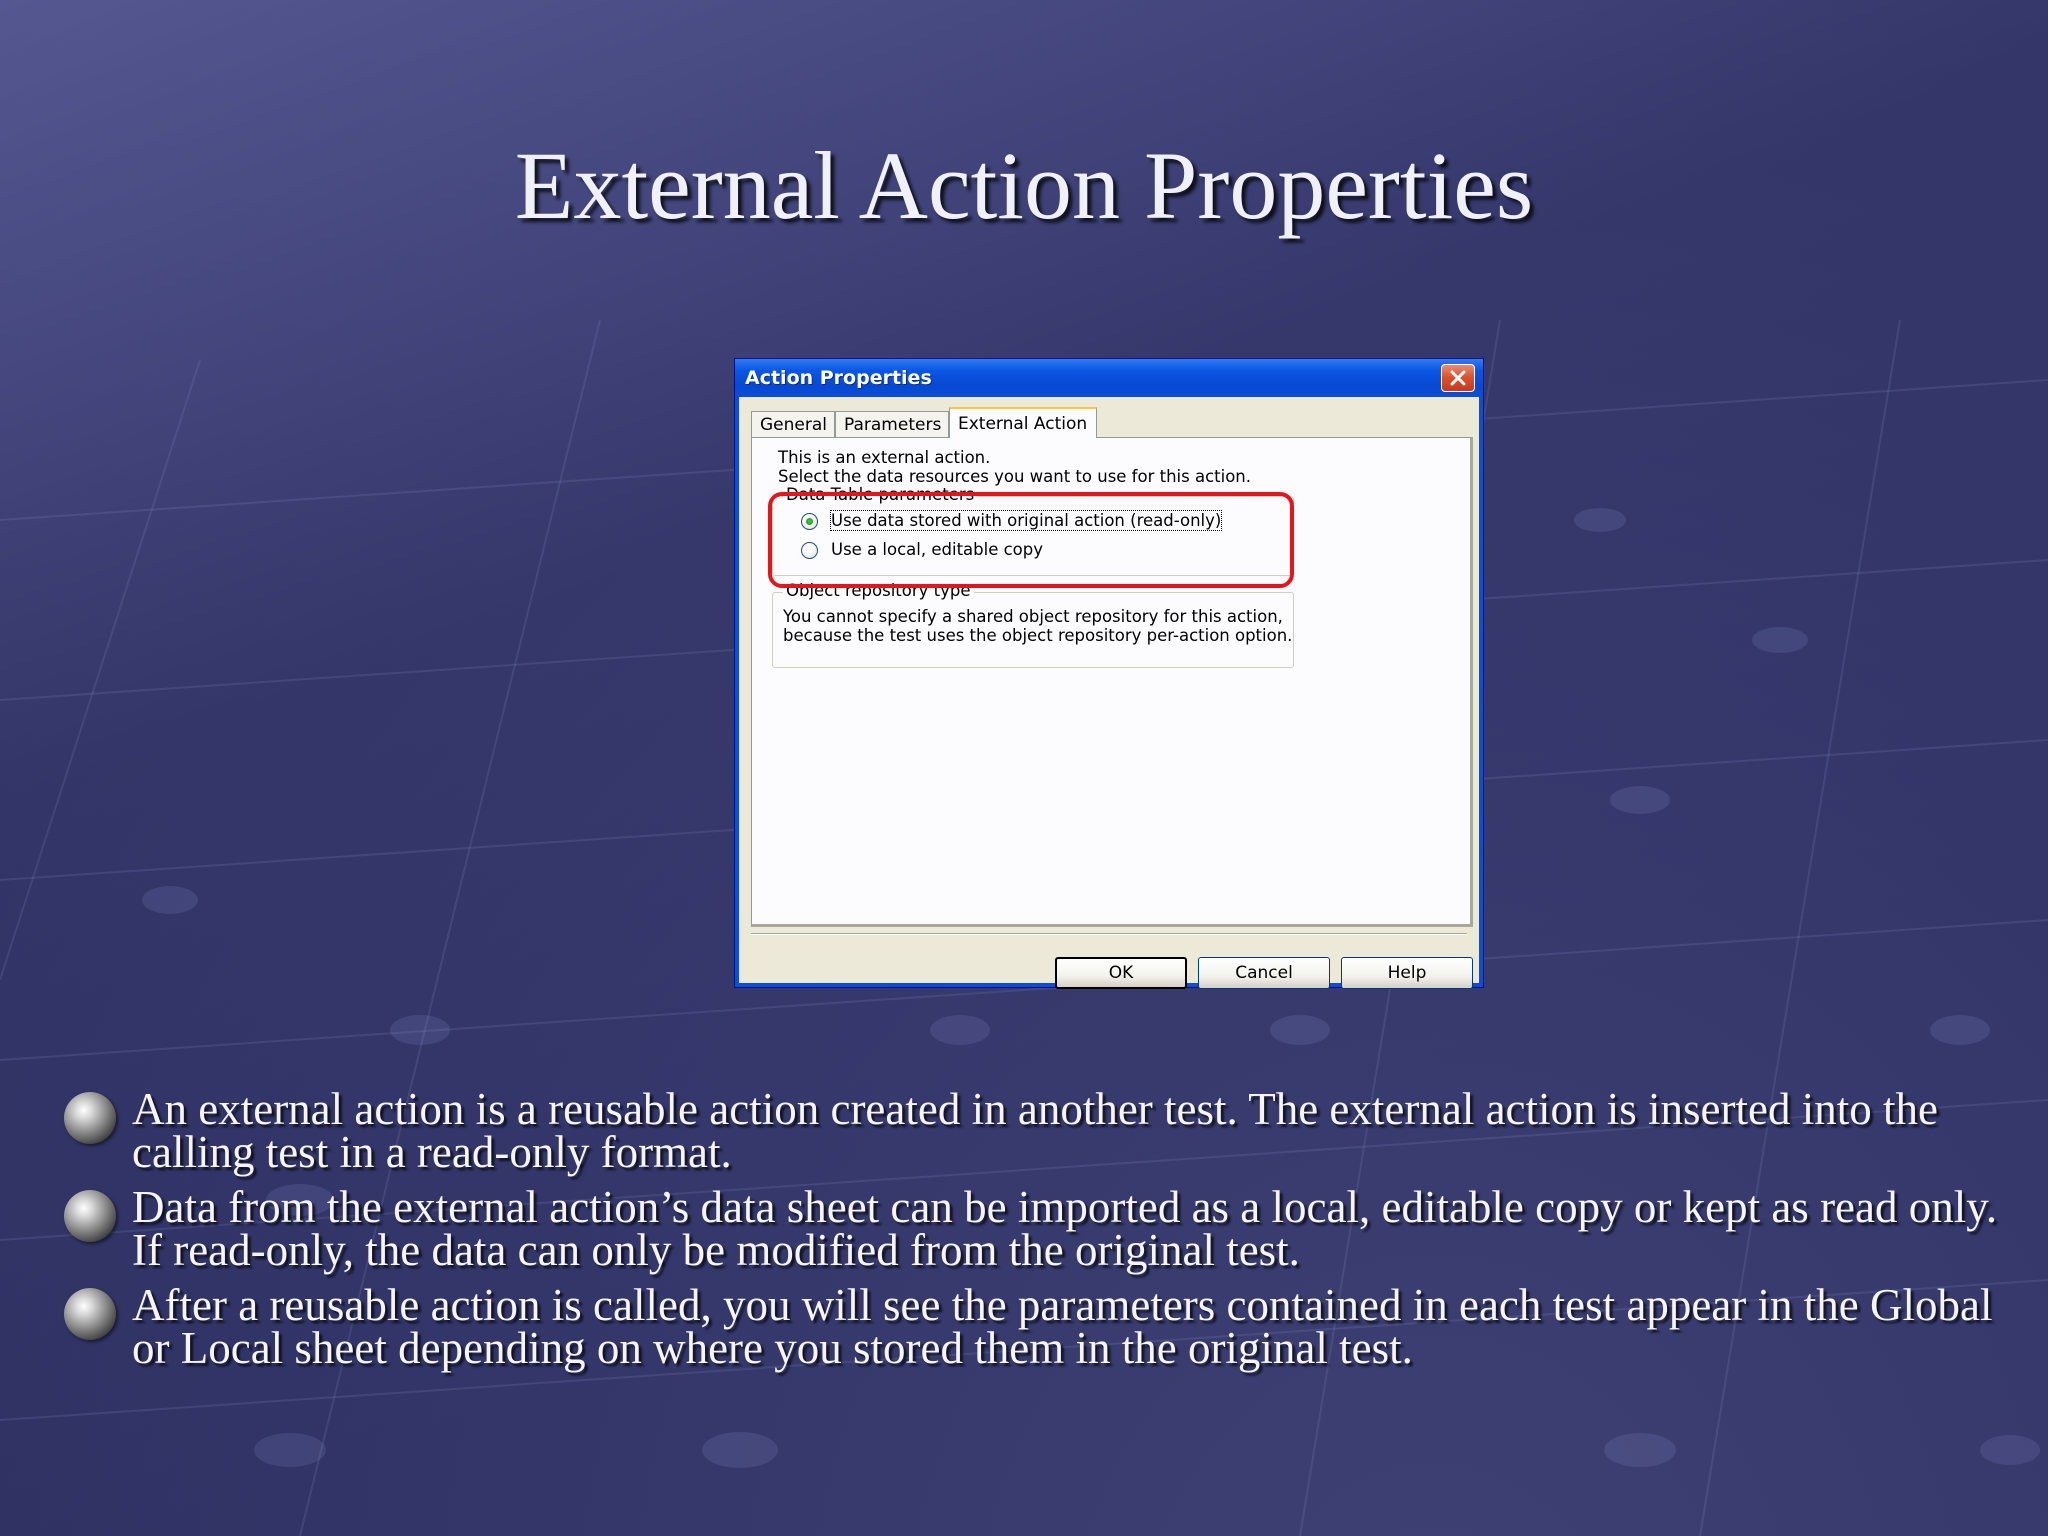  I want to click on radio-label-local-copy: Use a local, editable copy, so click(937, 549).